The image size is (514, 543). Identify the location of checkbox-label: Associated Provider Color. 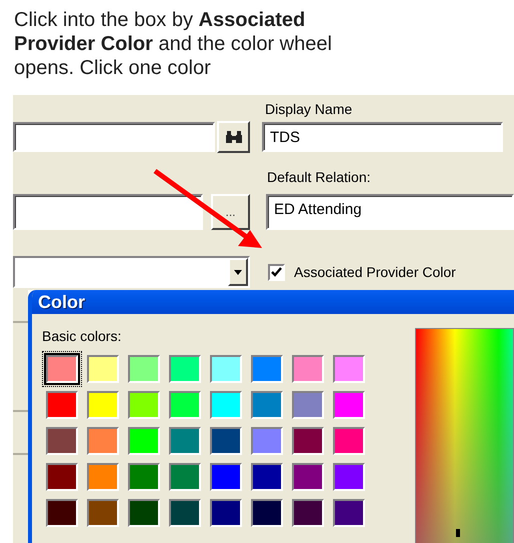
(375, 272).